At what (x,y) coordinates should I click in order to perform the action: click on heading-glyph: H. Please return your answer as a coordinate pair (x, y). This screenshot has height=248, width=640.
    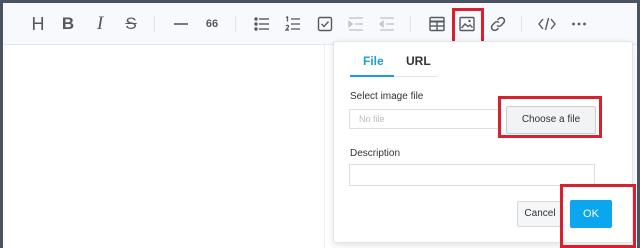
    Looking at the image, I should click on (38, 24).